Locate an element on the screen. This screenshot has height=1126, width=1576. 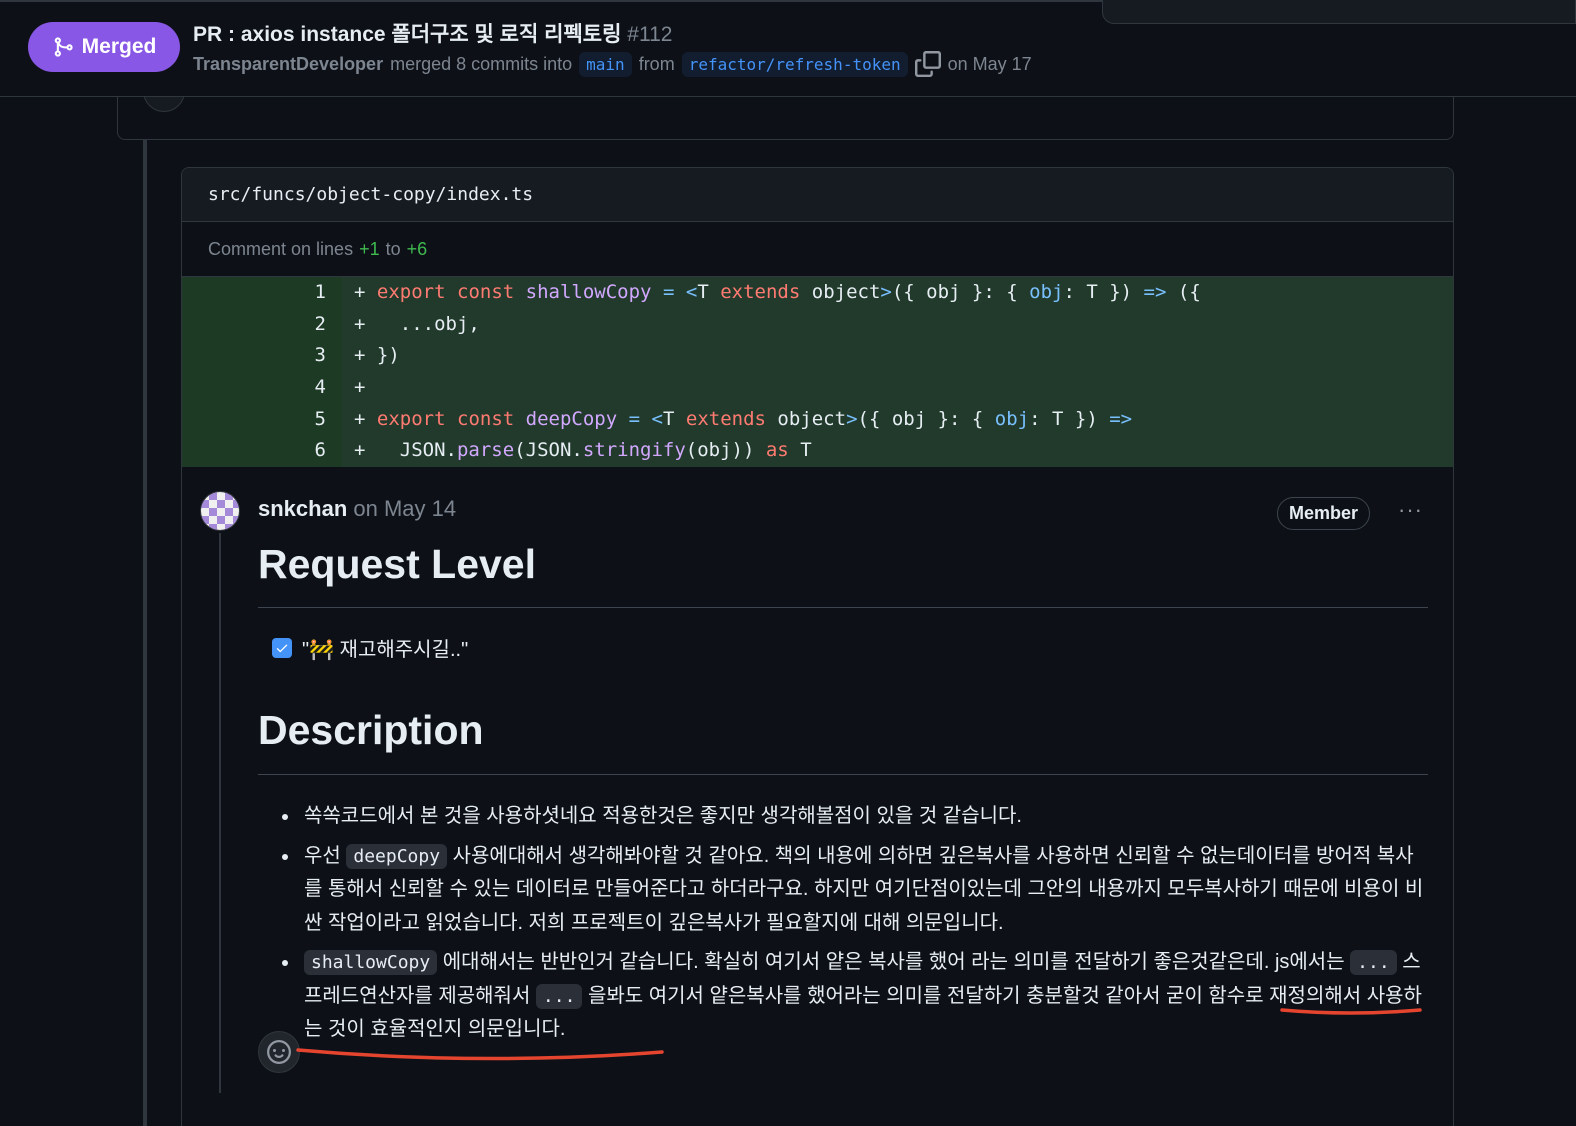
line-number: 6 is located at coordinates (262, 451).